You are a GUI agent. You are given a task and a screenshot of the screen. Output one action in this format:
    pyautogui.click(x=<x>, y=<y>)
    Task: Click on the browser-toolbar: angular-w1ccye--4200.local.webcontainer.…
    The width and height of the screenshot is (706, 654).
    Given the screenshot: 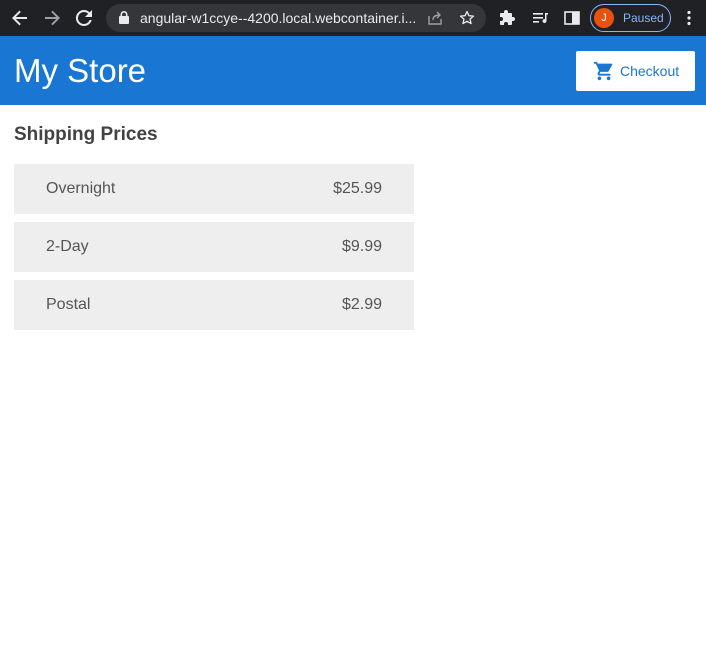 What is the action you would take?
    pyautogui.click(x=353, y=18)
    